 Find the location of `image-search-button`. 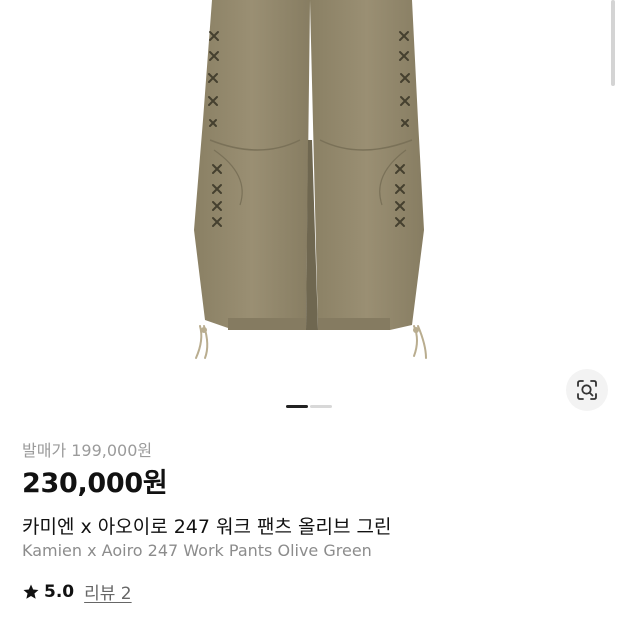

image-search-button is located at coordinates (587, 390).